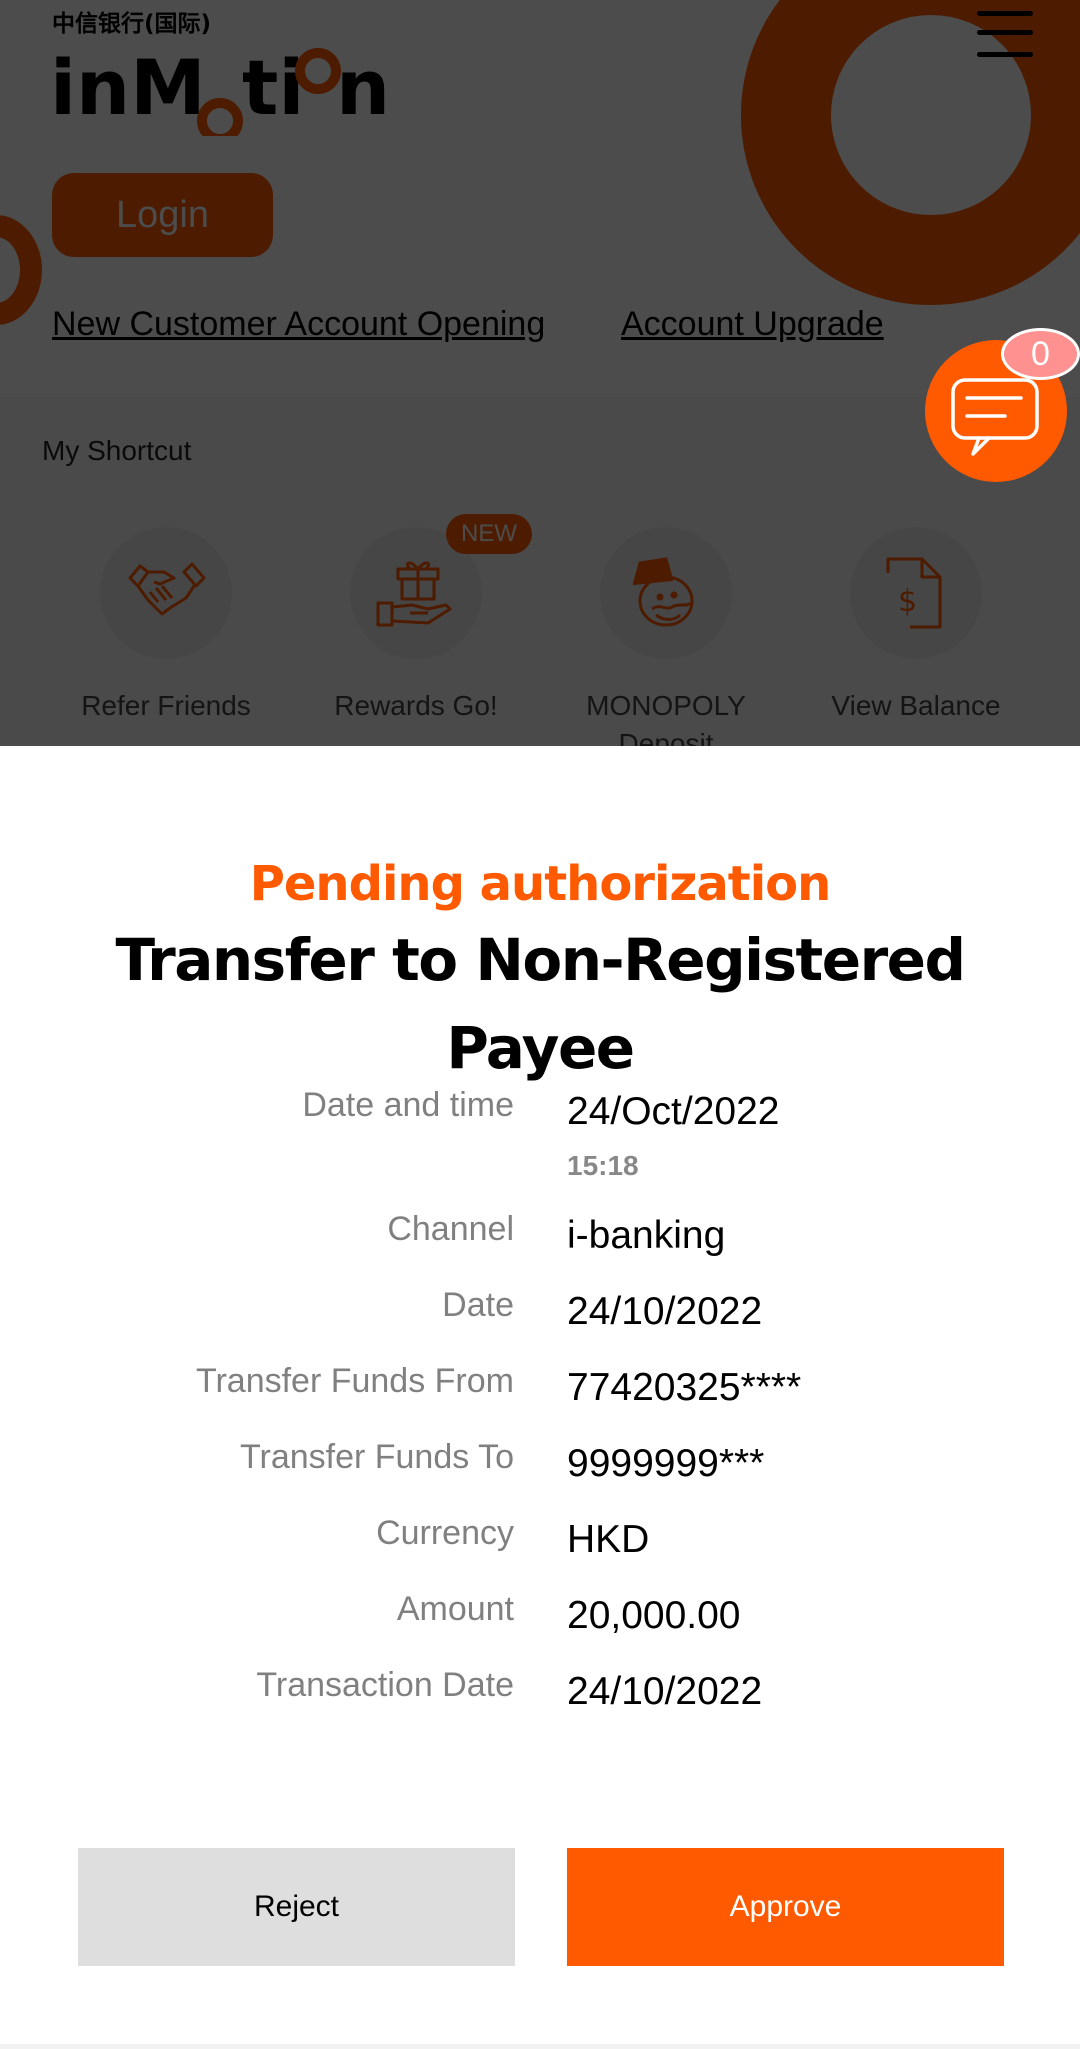 The width and height of the screenshot is (1080, 2049). I want to click on detail-row-amount: Amount 20,000.00, so click(540, 1628).